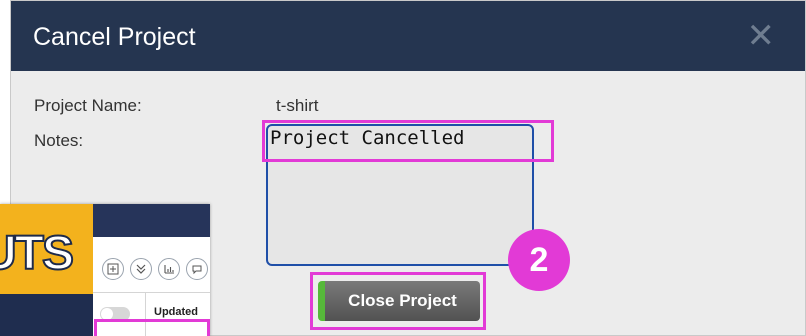 This screenshot has height=336, width=806. I want to click on logo: UTS, so click(37, 253).